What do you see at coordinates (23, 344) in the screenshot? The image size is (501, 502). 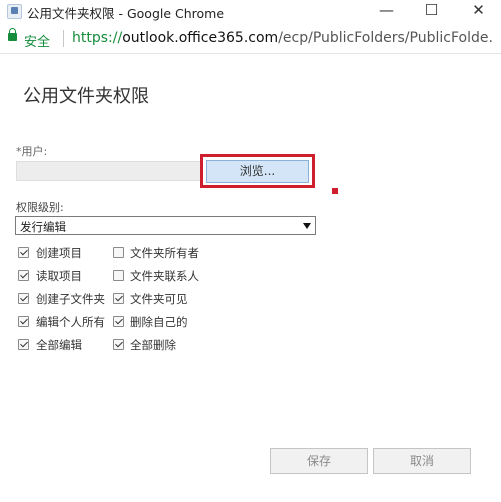 I see `checkbox-edit-all` at bounding box center [23, 344].